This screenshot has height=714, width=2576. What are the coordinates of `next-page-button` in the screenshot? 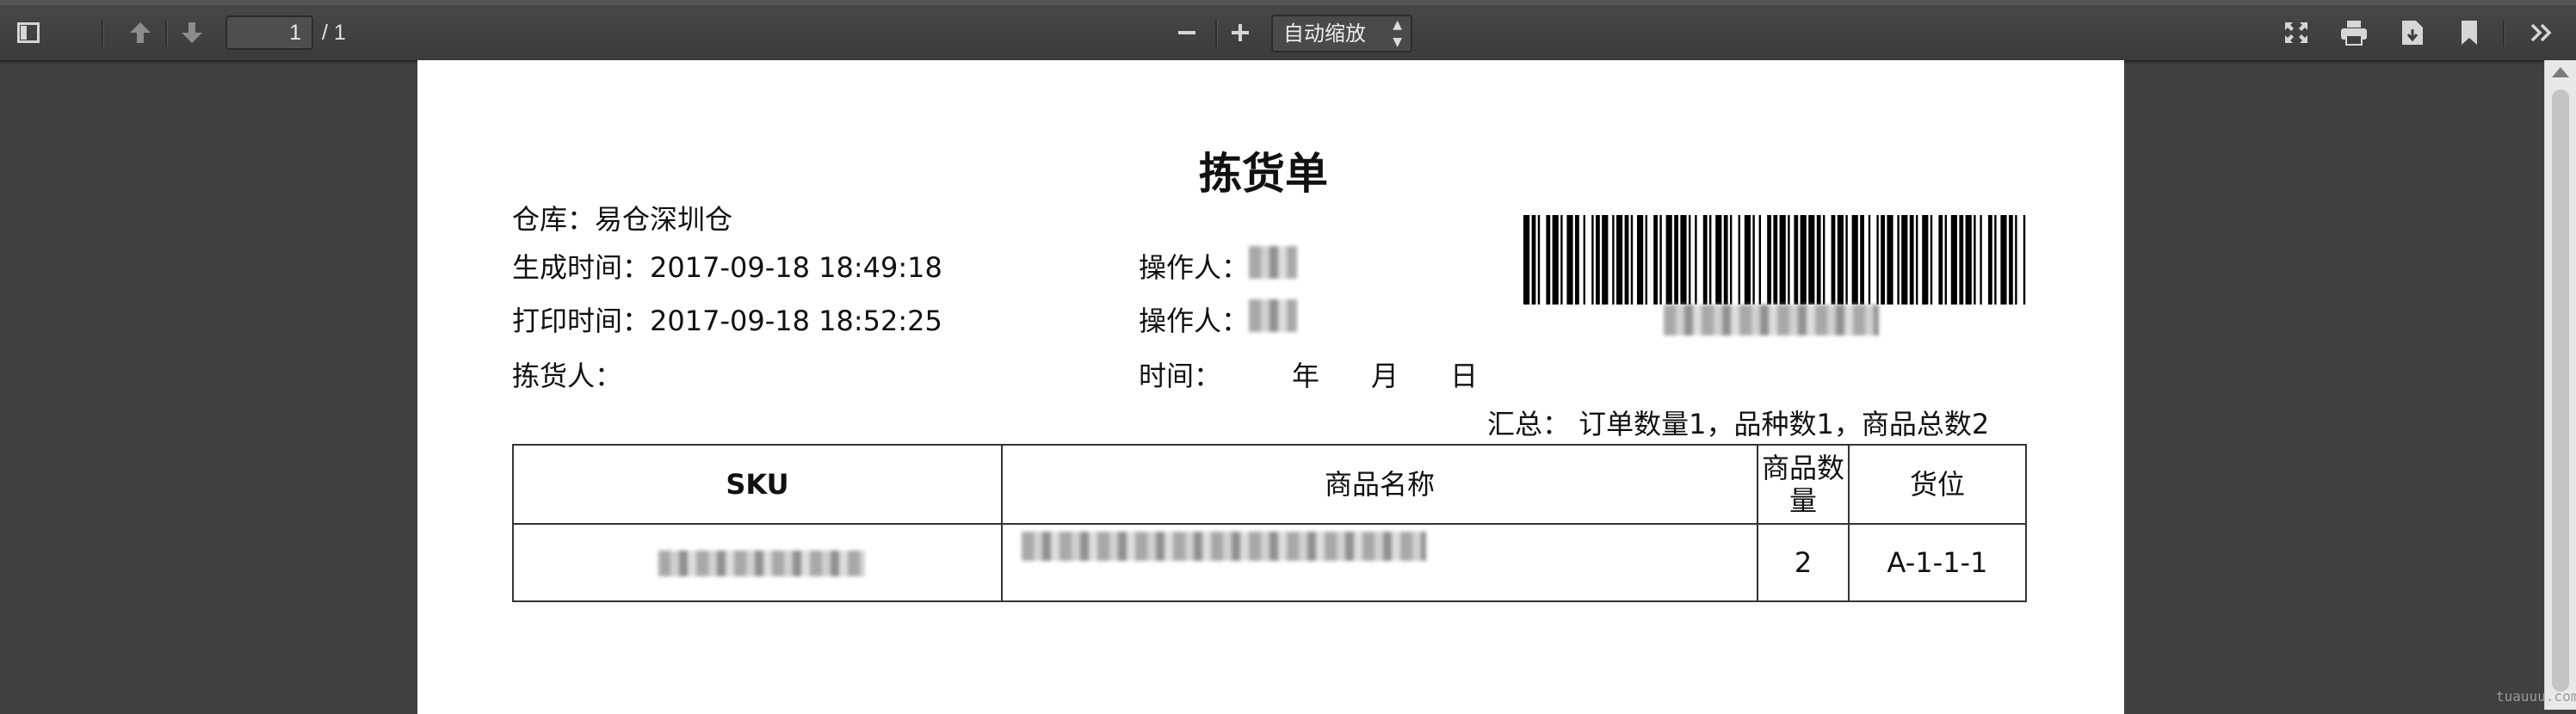 It's located at (192, 33).